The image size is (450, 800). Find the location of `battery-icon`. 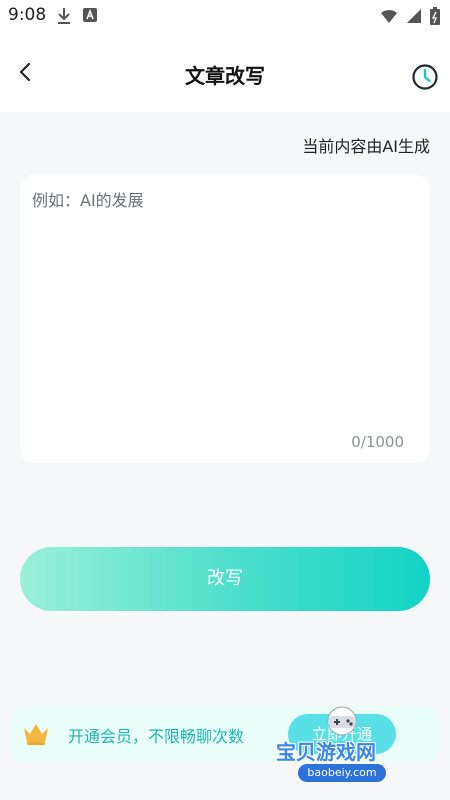

battery-icon is located at coordinates (435, 18).